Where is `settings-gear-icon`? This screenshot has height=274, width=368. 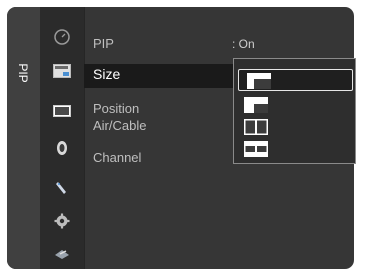
settings-gear-icon is located at coordinates (62, 221).